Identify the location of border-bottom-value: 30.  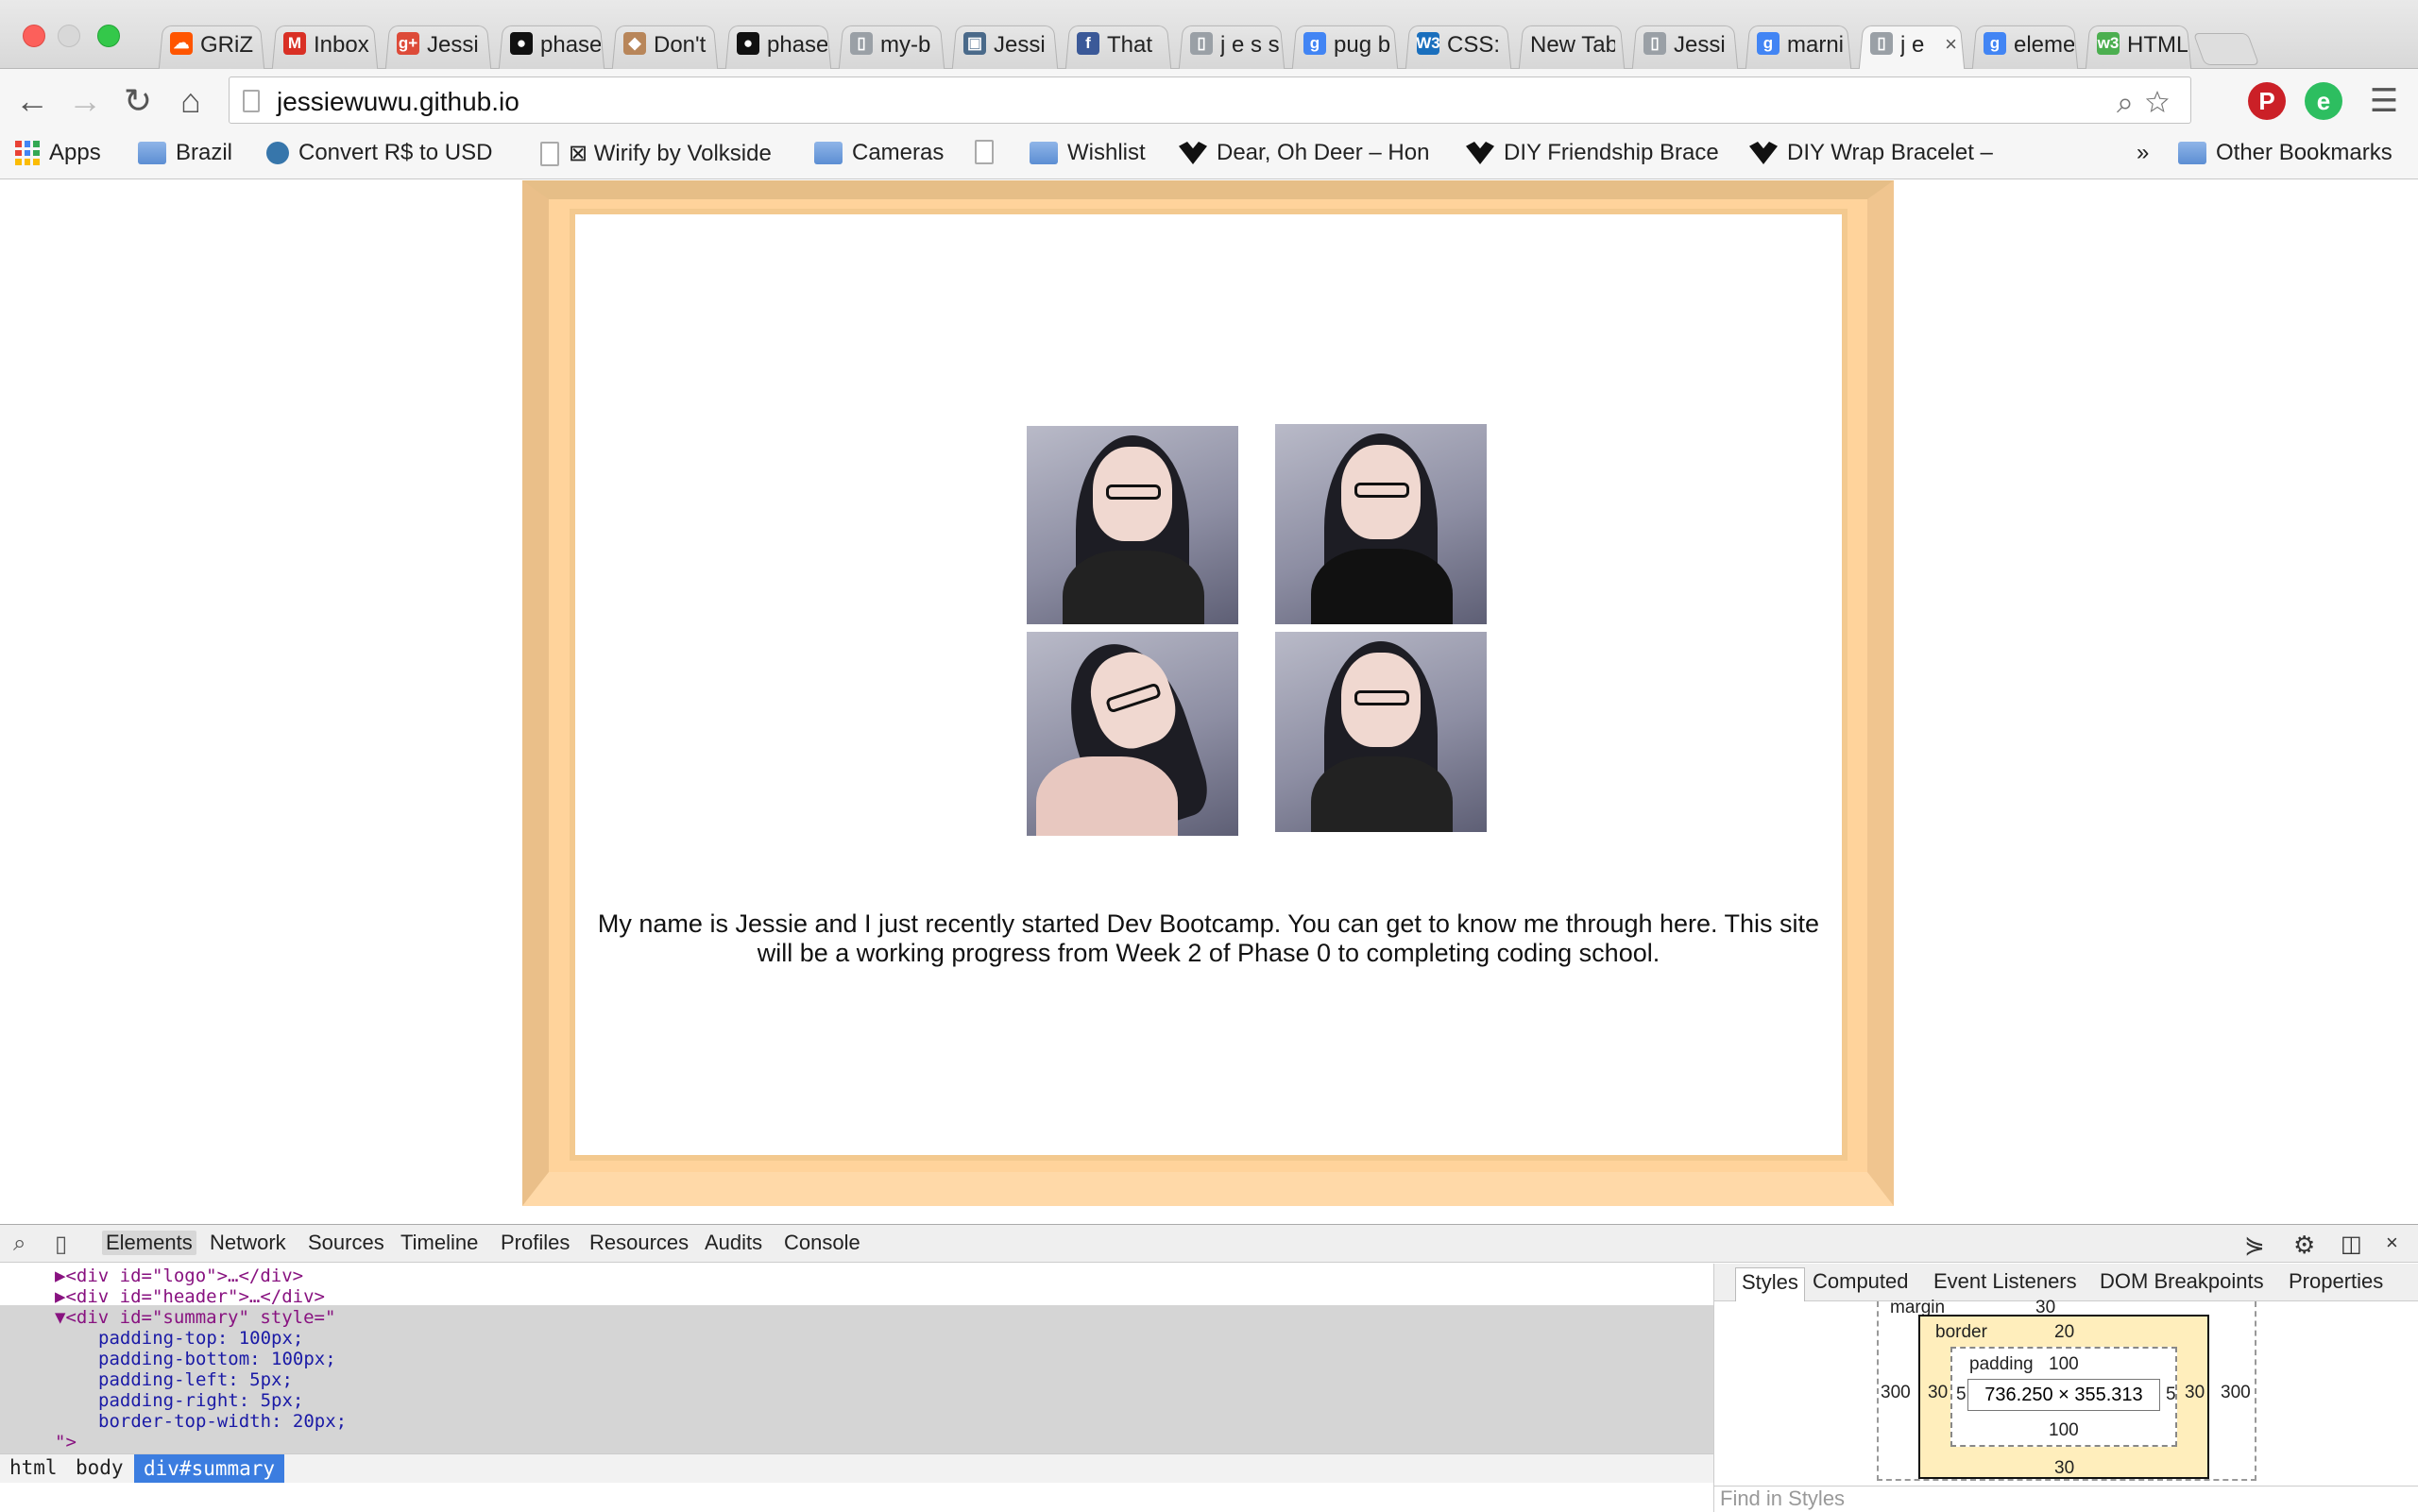
(2064, 1468).